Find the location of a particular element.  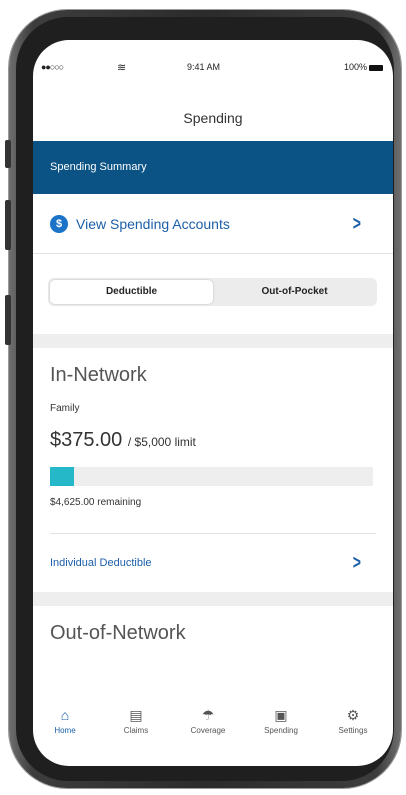

deductible-progress-fill is located at coordinates (62, 476).